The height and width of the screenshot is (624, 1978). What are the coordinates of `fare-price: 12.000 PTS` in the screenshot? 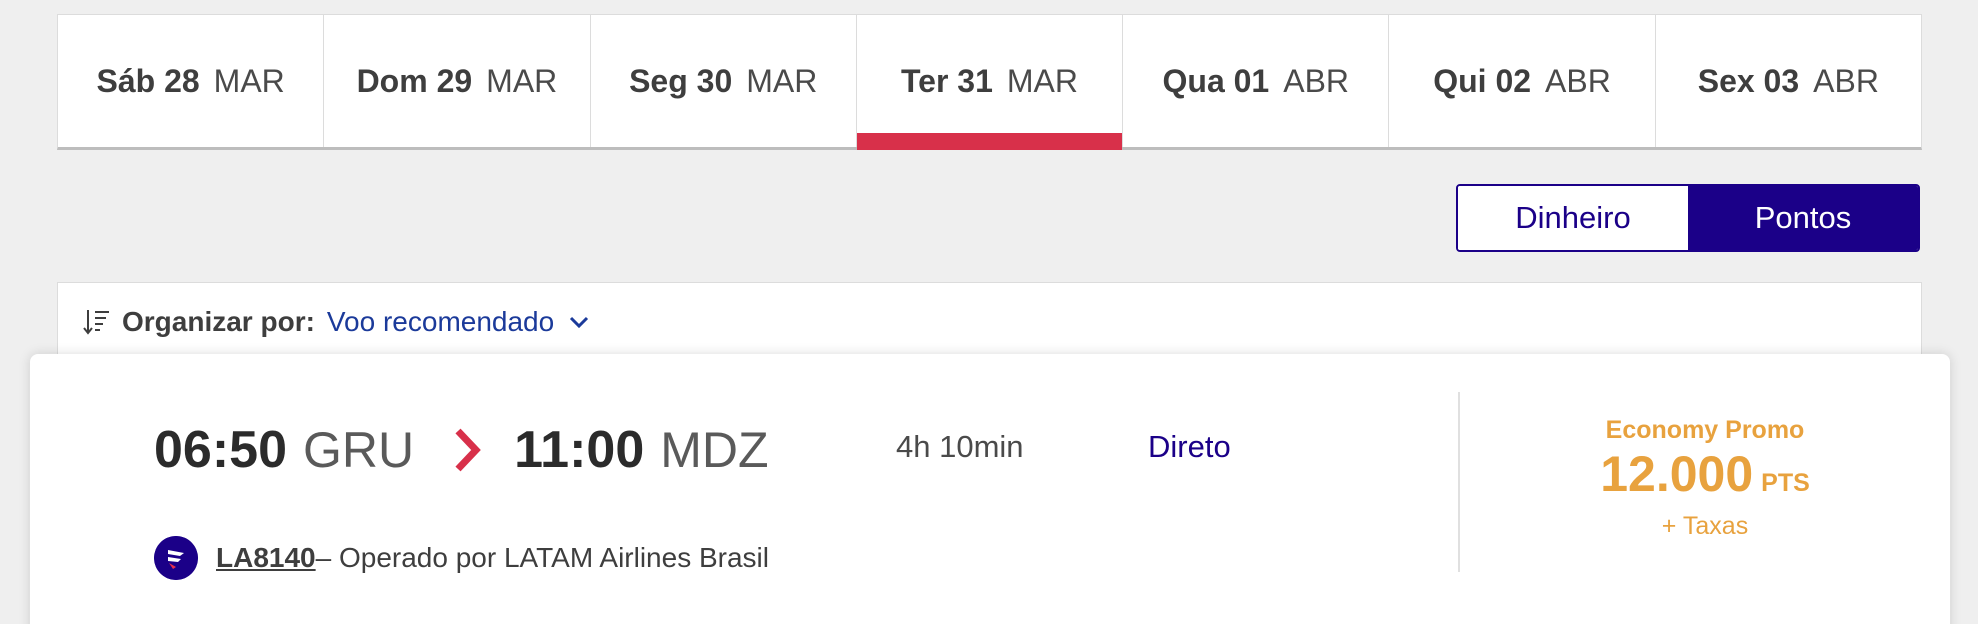 It's located at (1705, 478).